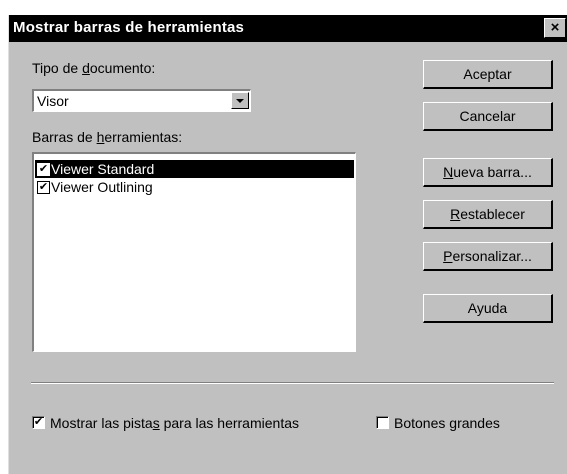 The image size is (567, 474). Describe the element at coordinates (194, 187) in the screenshot. I see `list-item-viewer-outlining: ✔ Viewer Outlining` at that location.